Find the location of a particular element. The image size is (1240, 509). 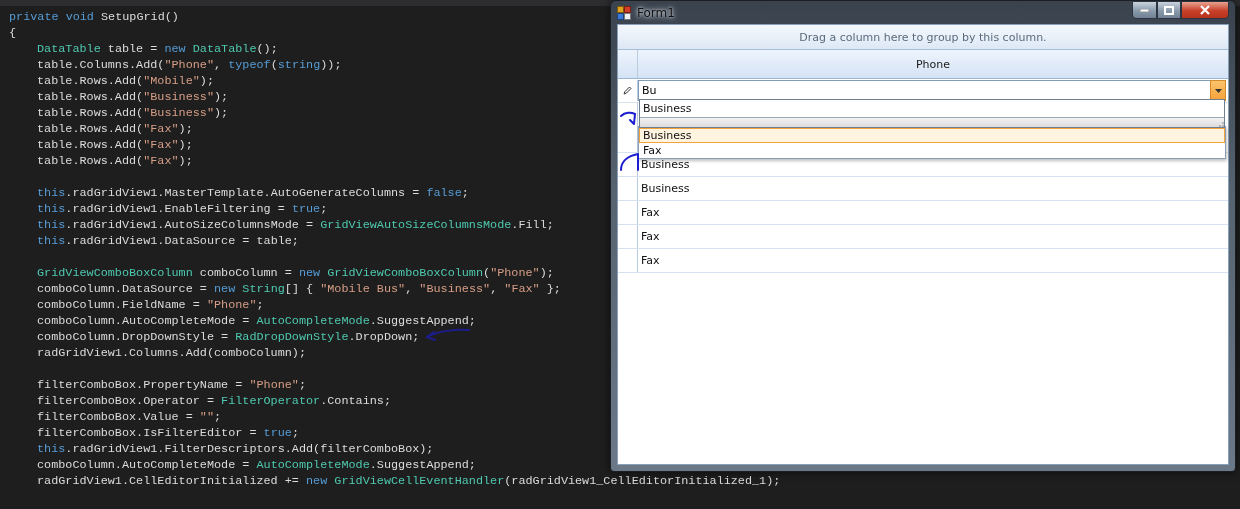

dropdown-item: Business is located at coordinates (932, 135).